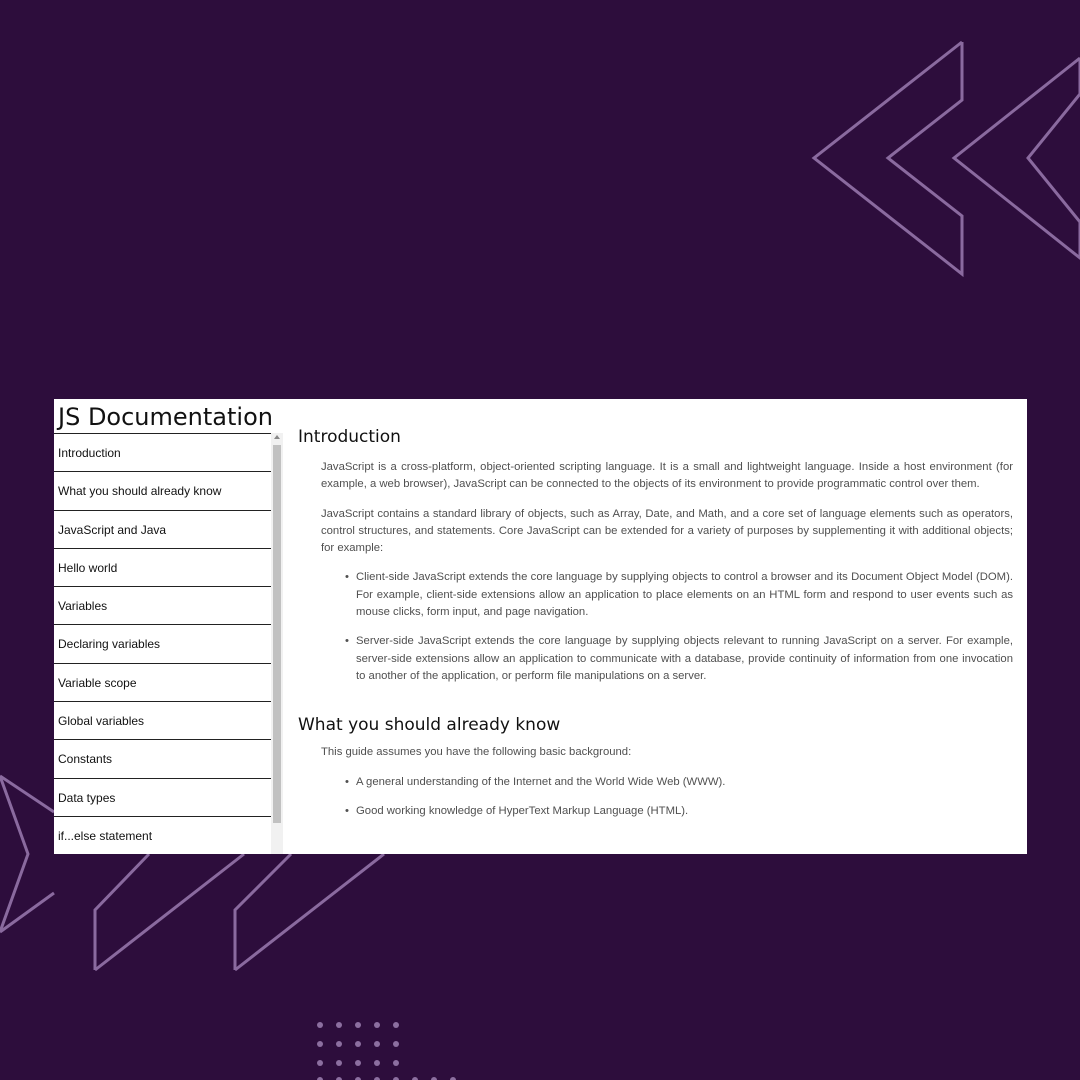 This screenshot has width=1080, height=1080. What do you see at coordinates (162, 566) in the screenshot?
I see `nav-link-hello-world: Hello world` at bounding box center [162, 566].